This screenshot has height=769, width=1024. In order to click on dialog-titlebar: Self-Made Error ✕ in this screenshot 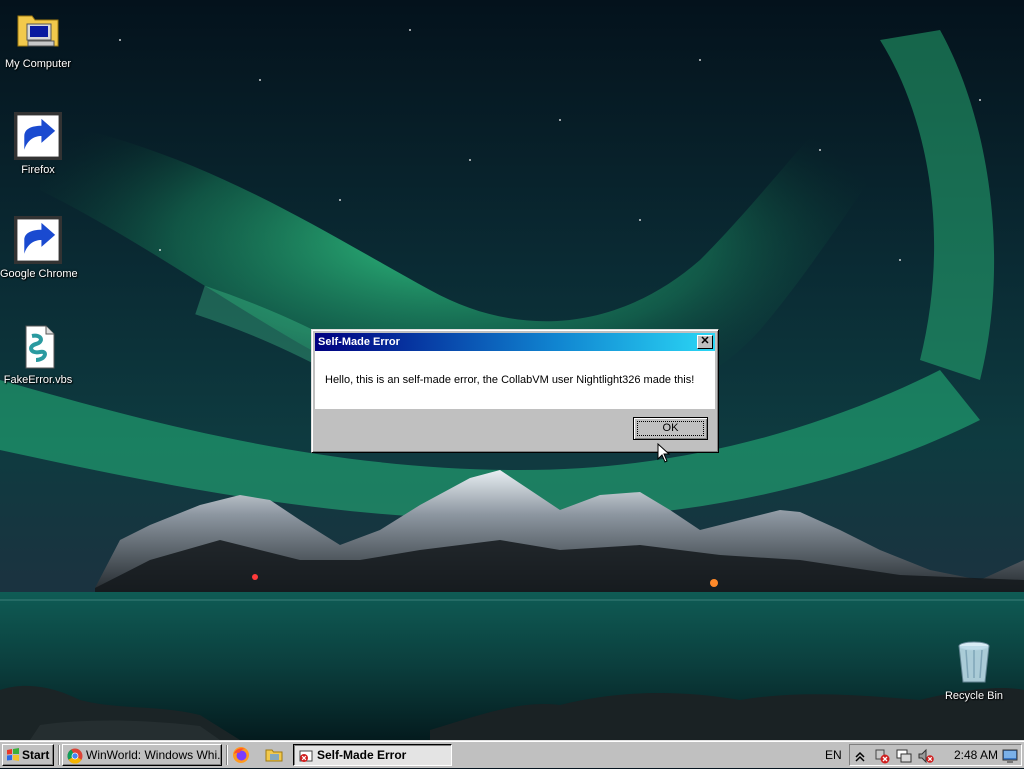, I will do `click(515, 342)`.